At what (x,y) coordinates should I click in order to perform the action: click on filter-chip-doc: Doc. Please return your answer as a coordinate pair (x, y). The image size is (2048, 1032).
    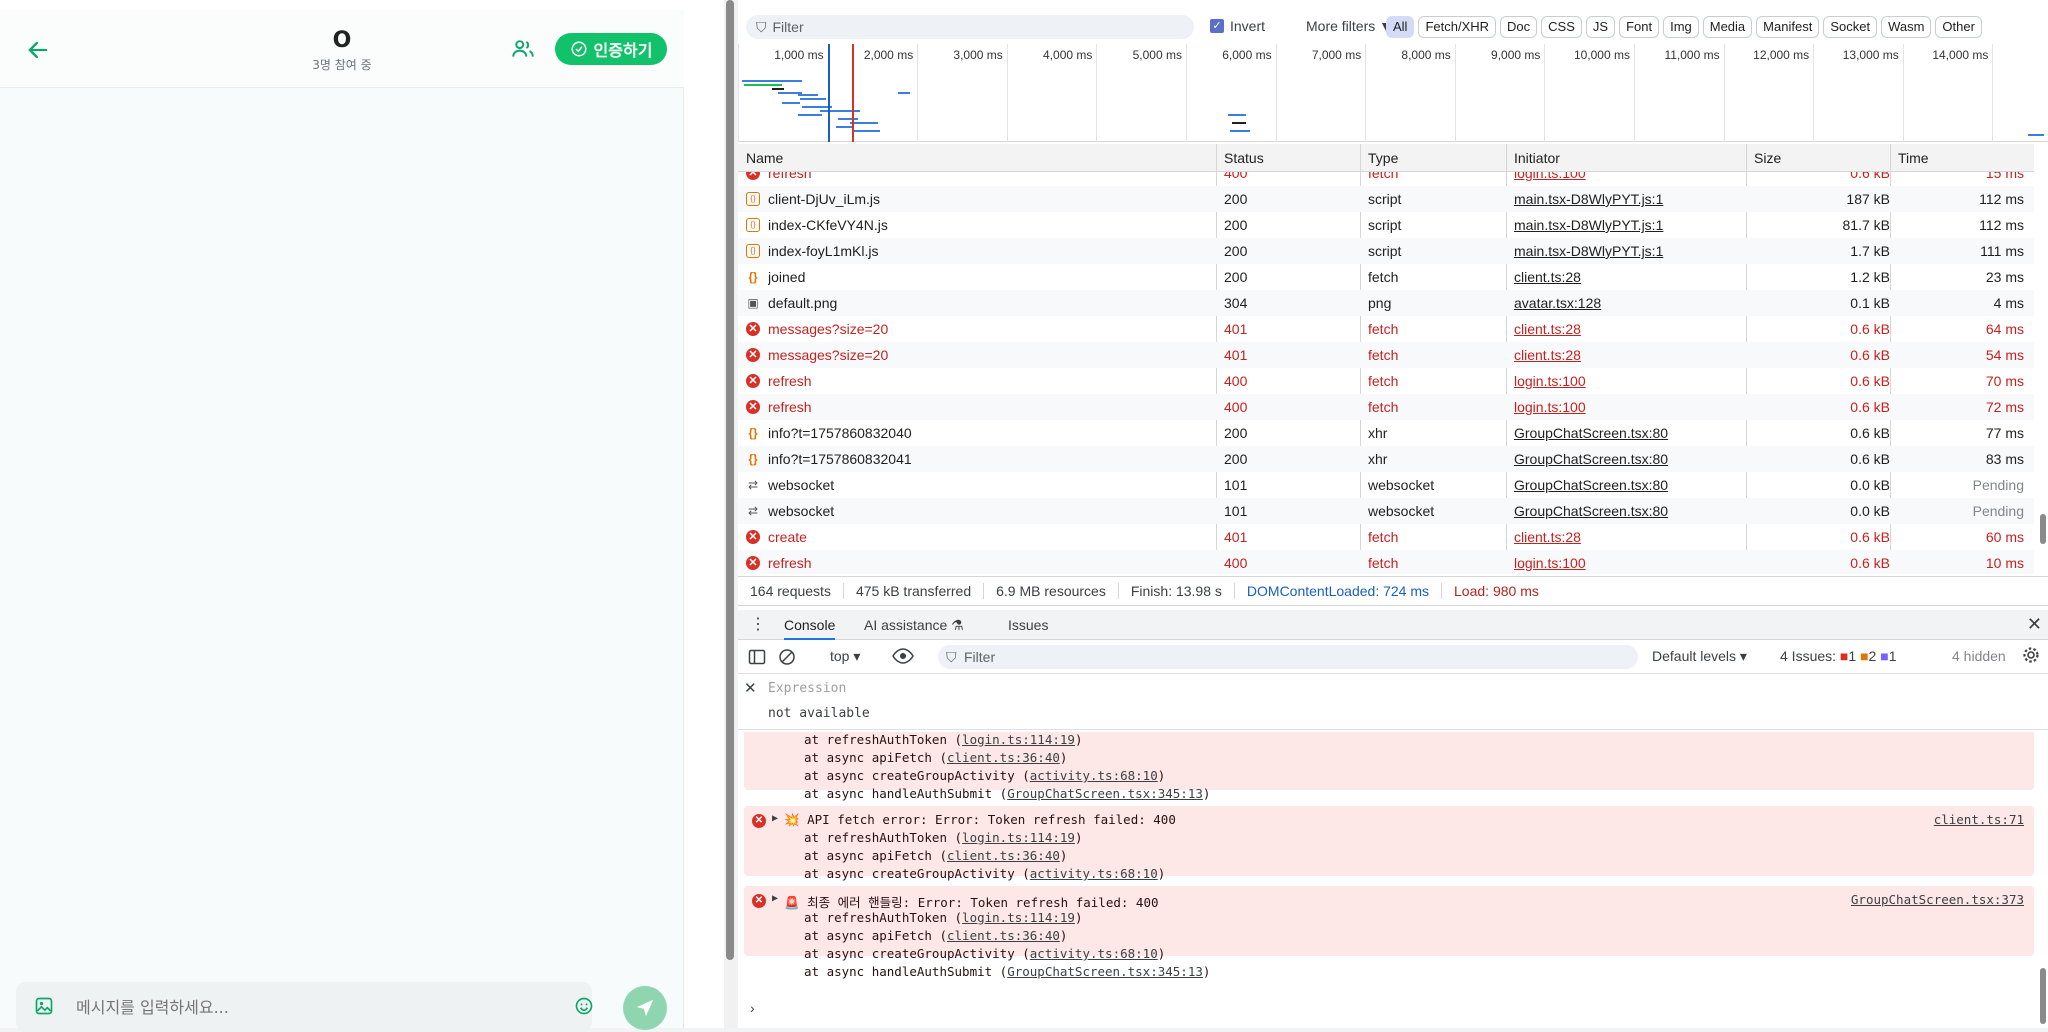
    Looking at the image, I should click on (1519, 27).